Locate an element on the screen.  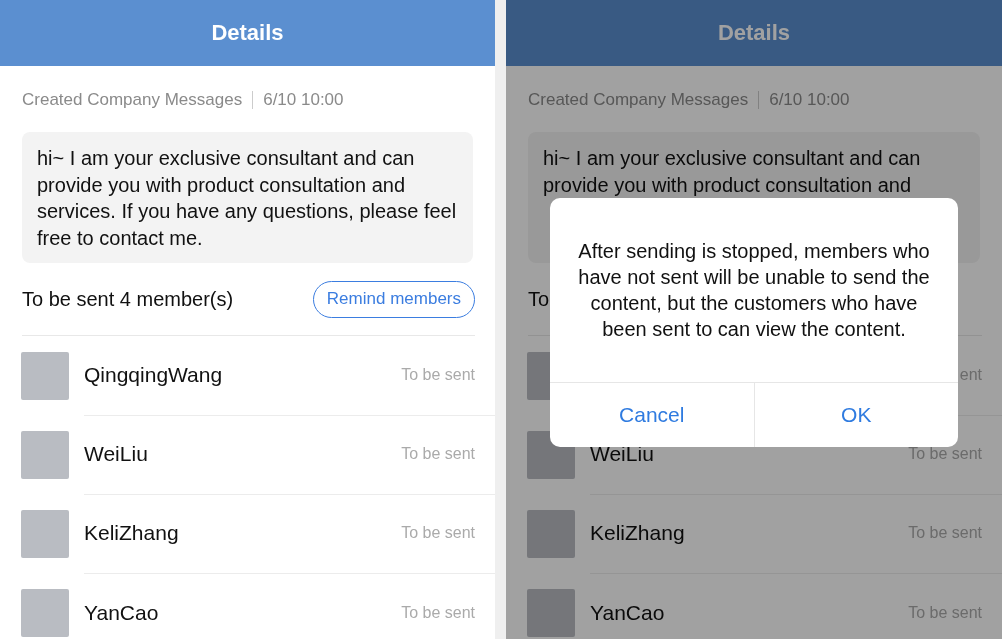
dialog-message: After sending is stopped, members who have not sent will be unable to send the content, but the customers who have been sent to can view the content. is located at coordinates (754, 290).